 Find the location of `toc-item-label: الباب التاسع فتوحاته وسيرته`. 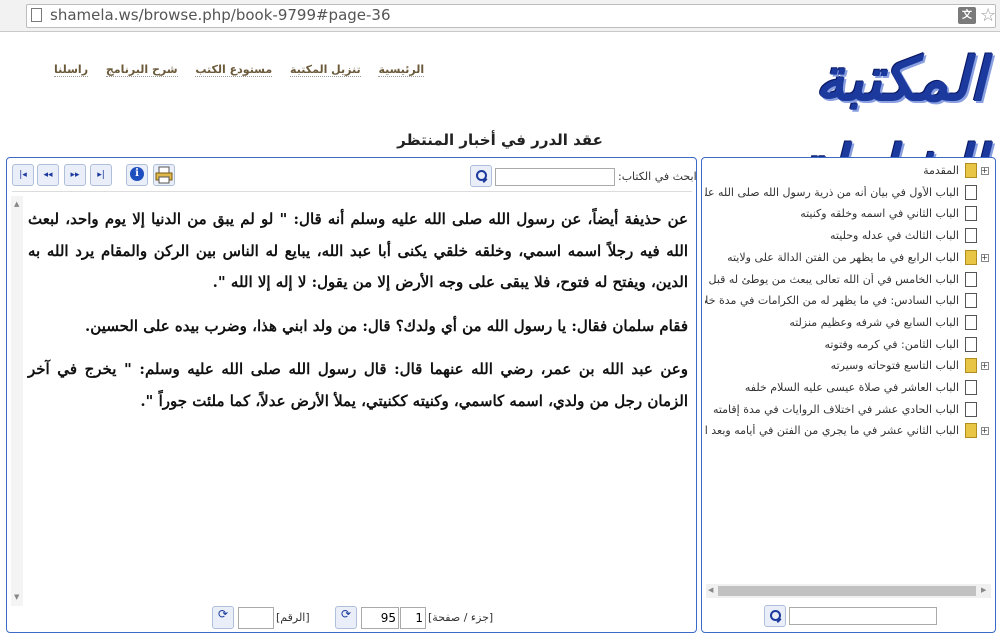

toc-item-label: الباب التاسع فتوحاته وسيرته is located at coordinates (895, 365).